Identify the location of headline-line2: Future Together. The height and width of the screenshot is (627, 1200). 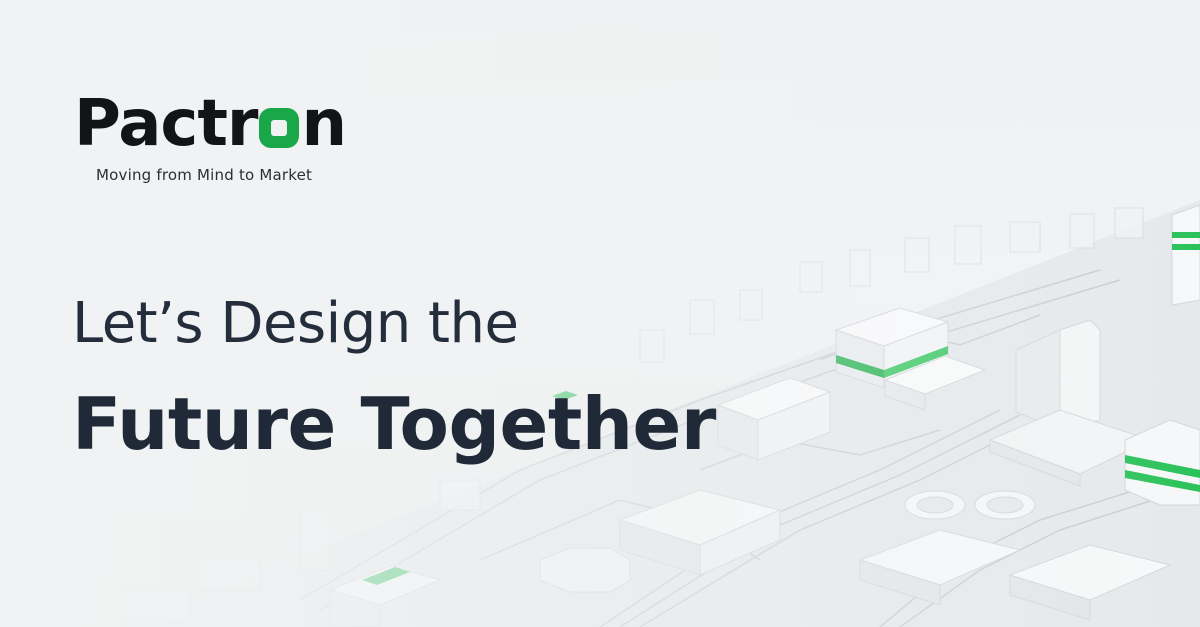
(394, 424).